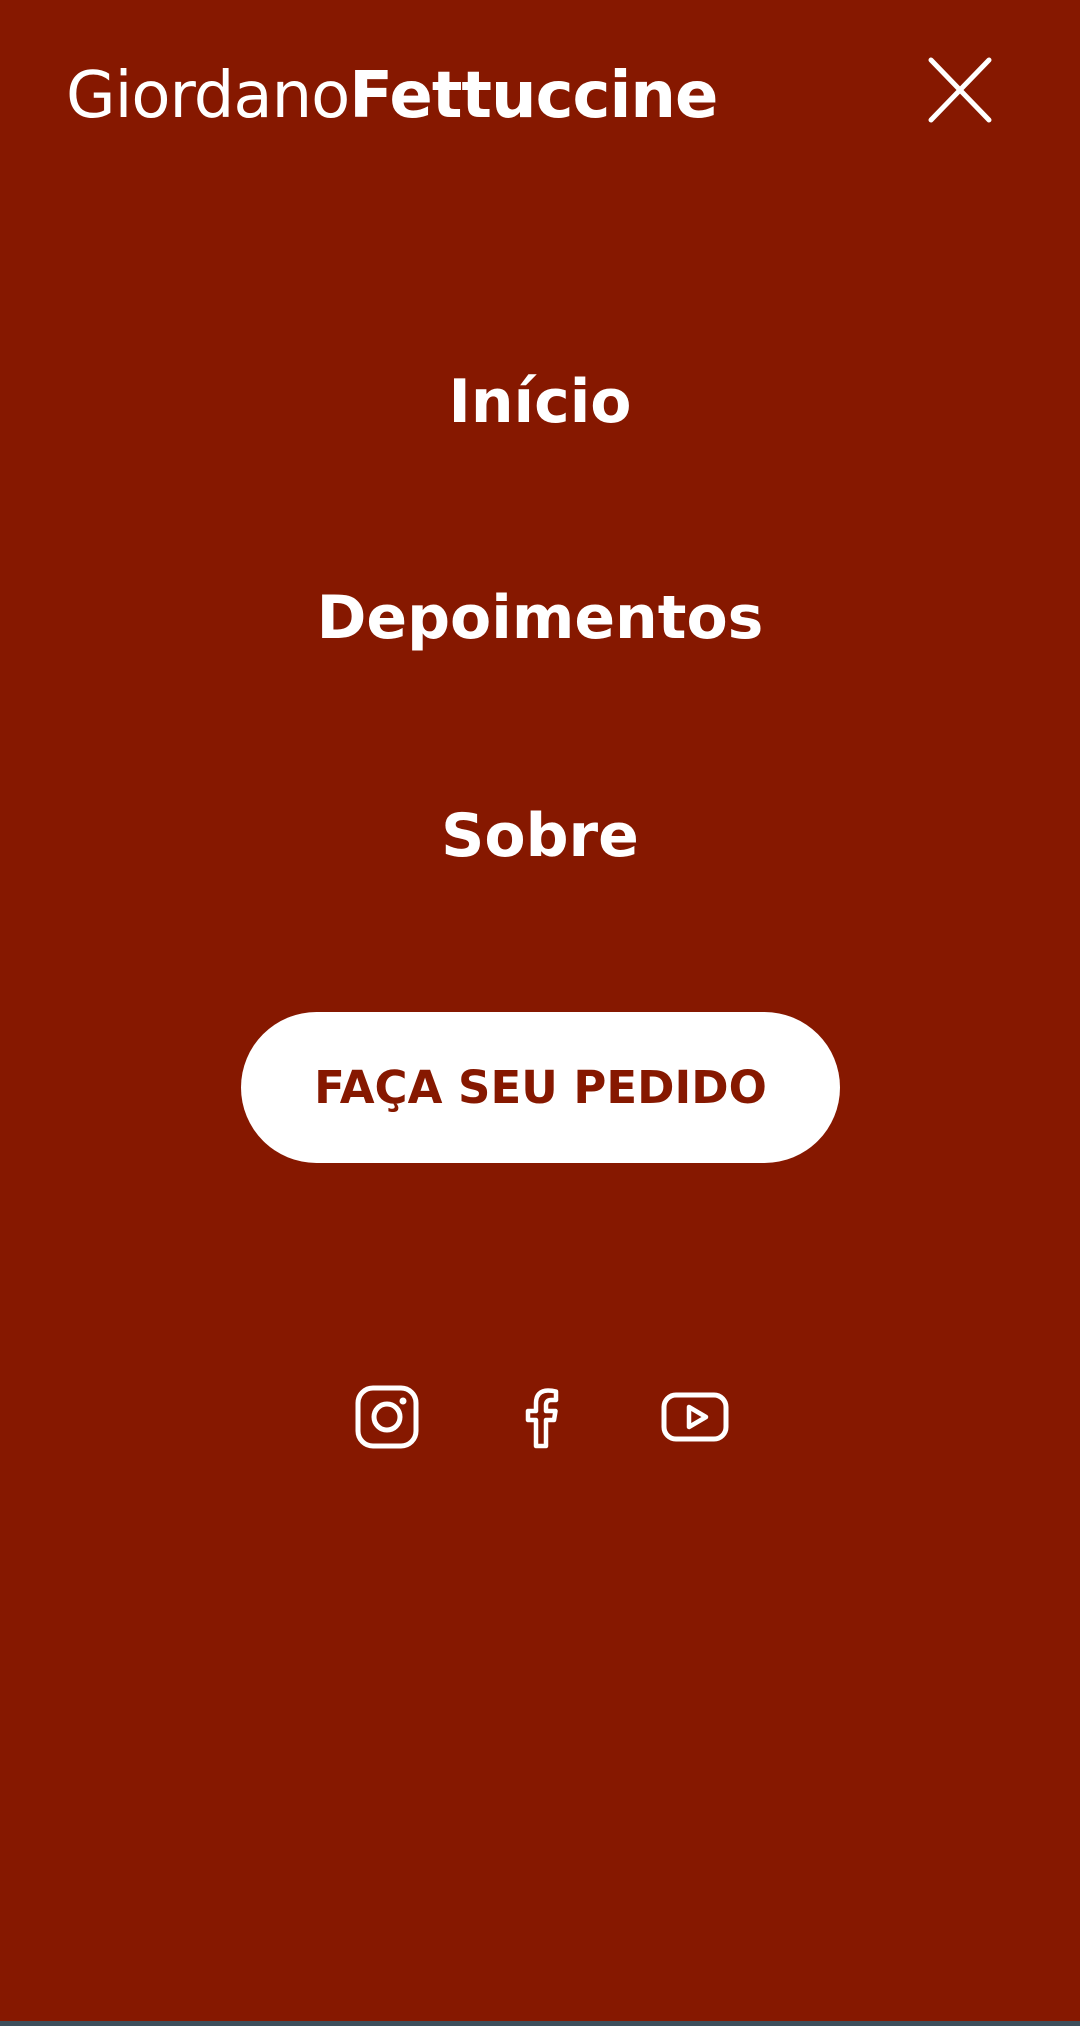  I want to click on close-icon, so click(960, 90).